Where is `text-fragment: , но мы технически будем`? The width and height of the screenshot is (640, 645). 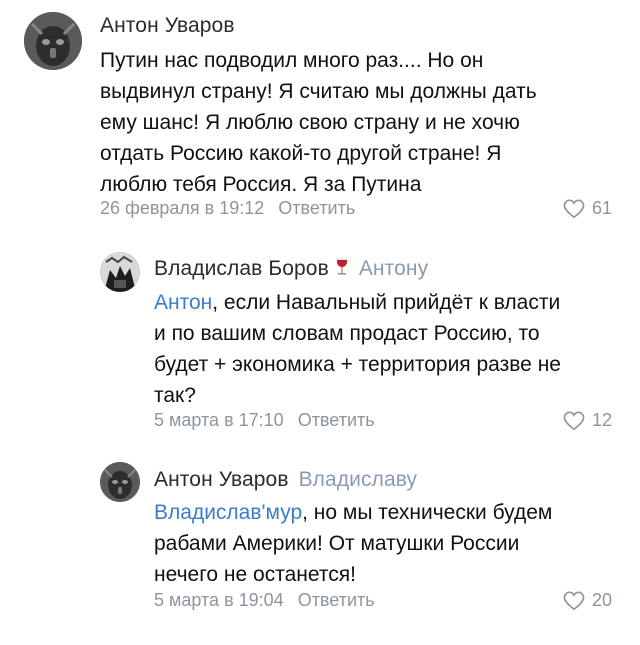
text-fragment: , но мы технически будем is located at coordinates (427, 512).